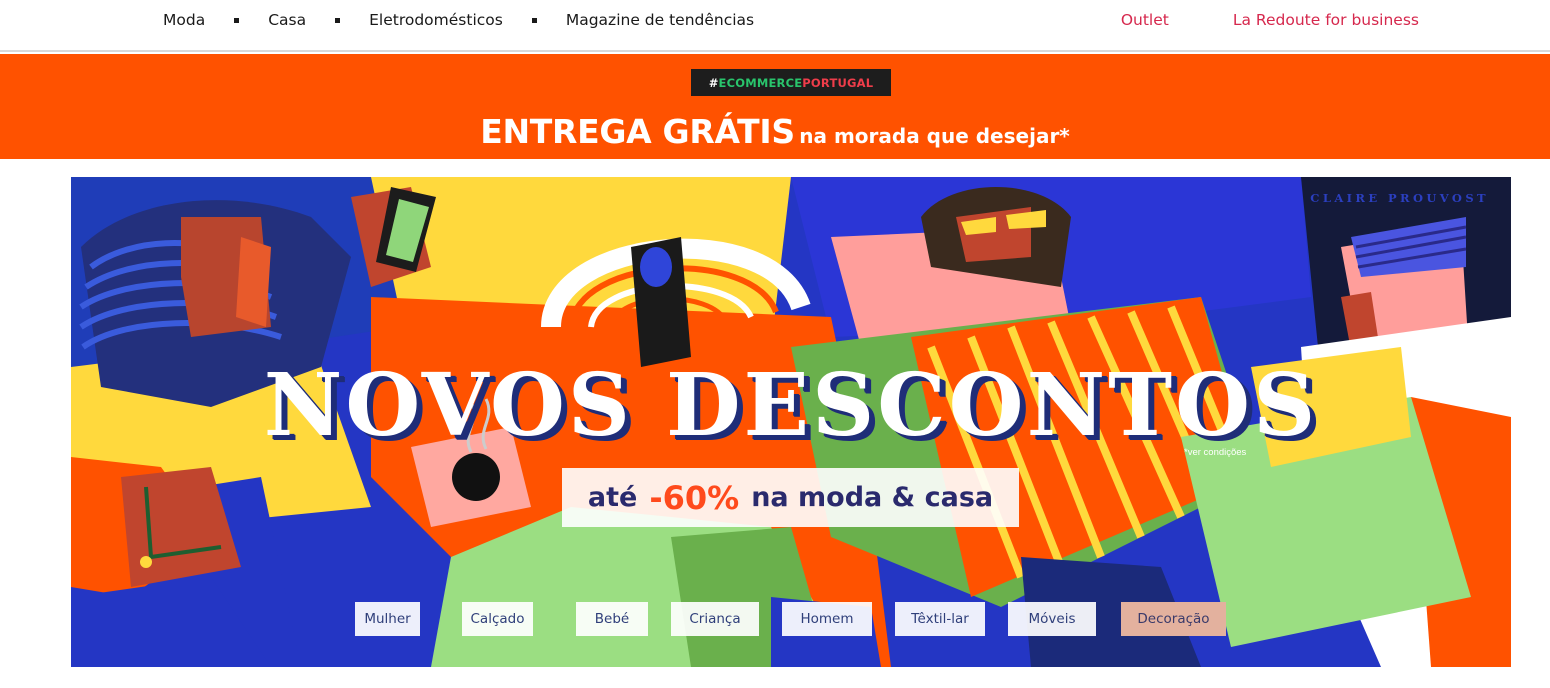 The height and width of the screenshot is (688, 1550). Describe the element at coordinates (791, 405) in the screenshot. I see `hero-title: NOVOS DESCONTOS` at that location.